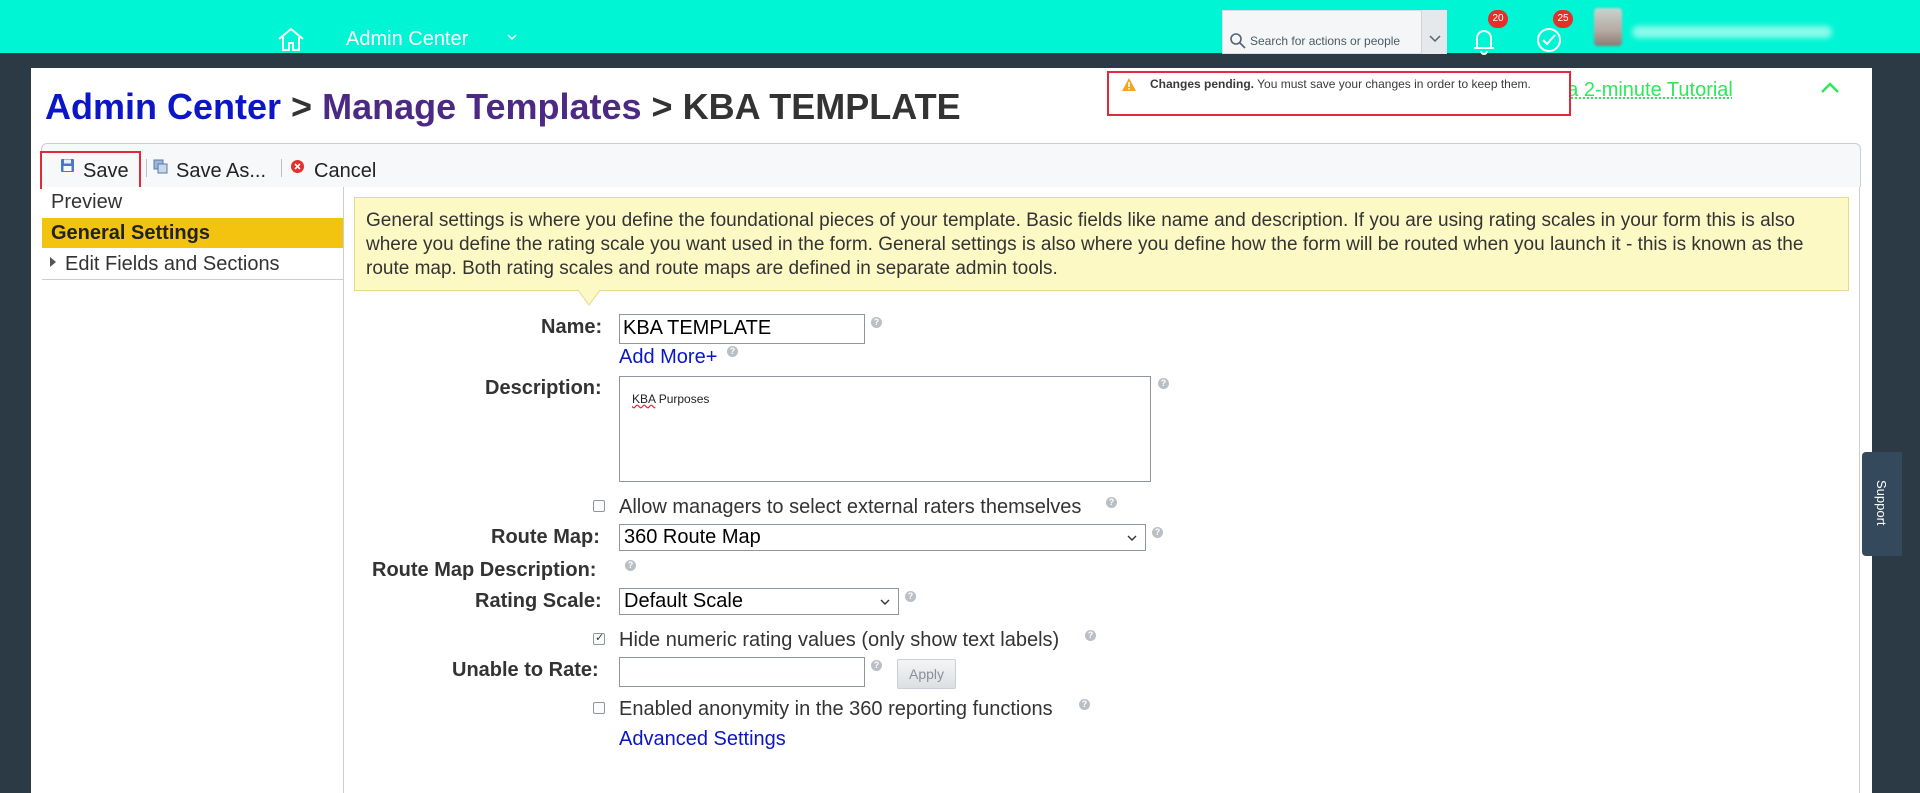  I want to click on app-title: Admin Center, so click(407, 39).